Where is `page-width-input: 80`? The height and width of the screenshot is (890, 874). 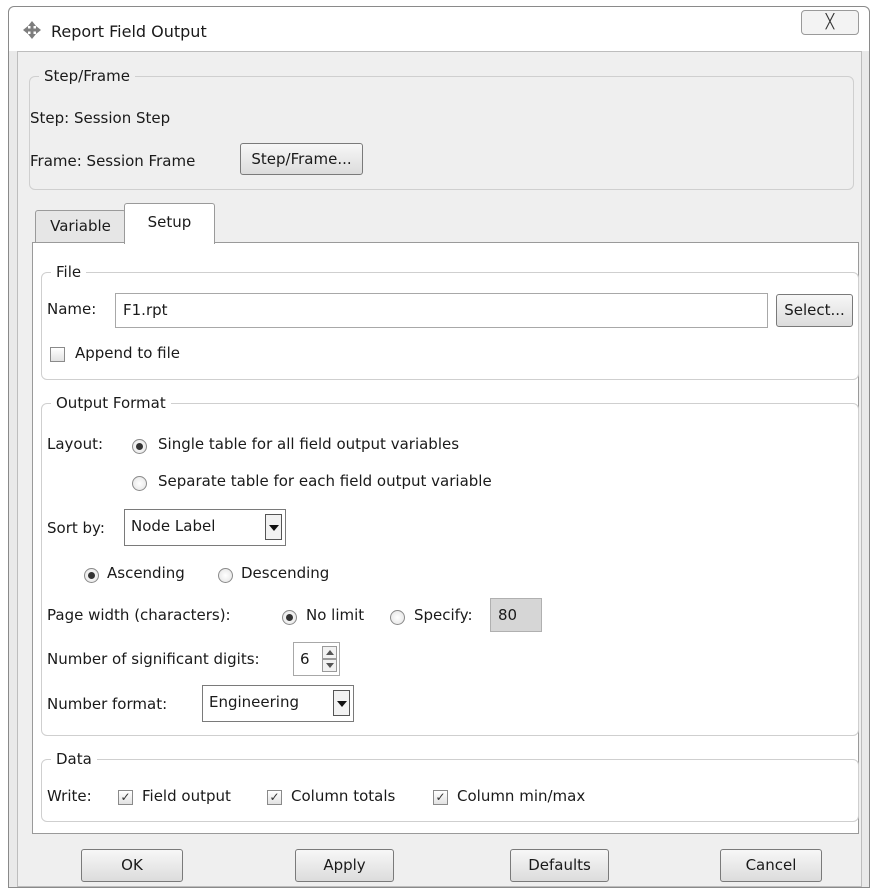
page-width-input: 80 is located at coordinates (516, 615).